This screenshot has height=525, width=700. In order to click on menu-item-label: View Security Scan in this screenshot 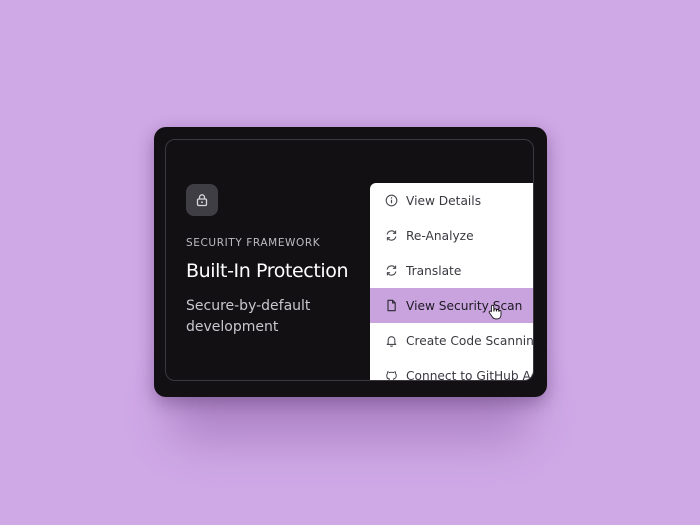, I will do `click(464, 305)`.